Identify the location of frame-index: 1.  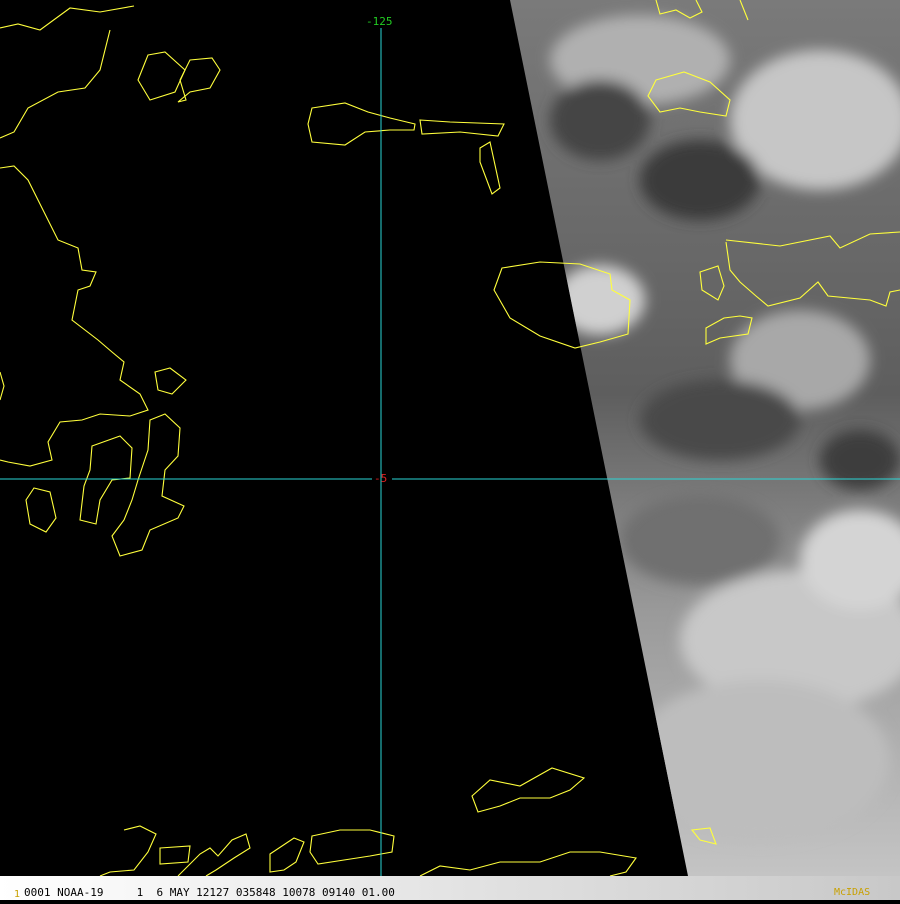
(17, 894).